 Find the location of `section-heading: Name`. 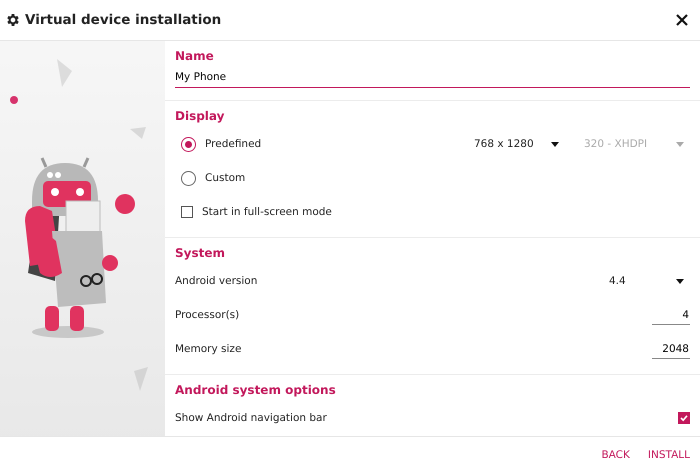

section-heading: Name is located at coordinates (195, 56).